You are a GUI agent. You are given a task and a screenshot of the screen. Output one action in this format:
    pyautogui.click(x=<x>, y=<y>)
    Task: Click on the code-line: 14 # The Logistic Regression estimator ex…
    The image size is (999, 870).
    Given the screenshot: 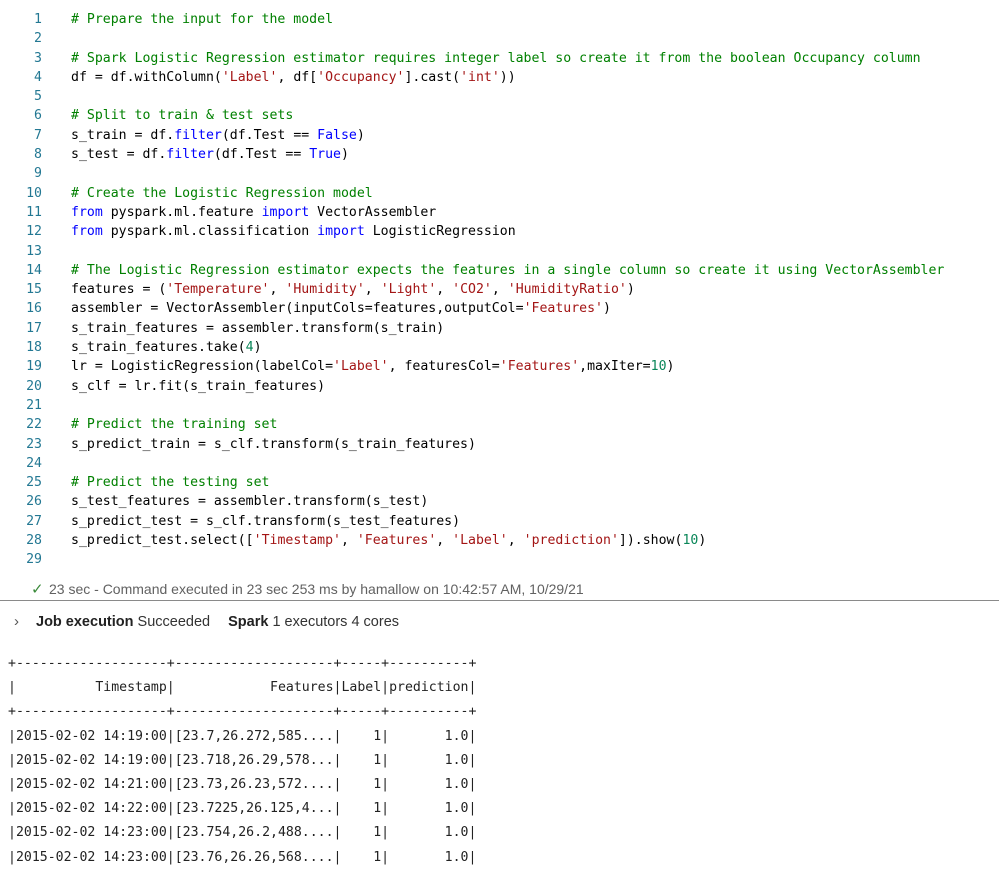 What is the action you would take?
    pyautogui.click(x=499, y=270)
    